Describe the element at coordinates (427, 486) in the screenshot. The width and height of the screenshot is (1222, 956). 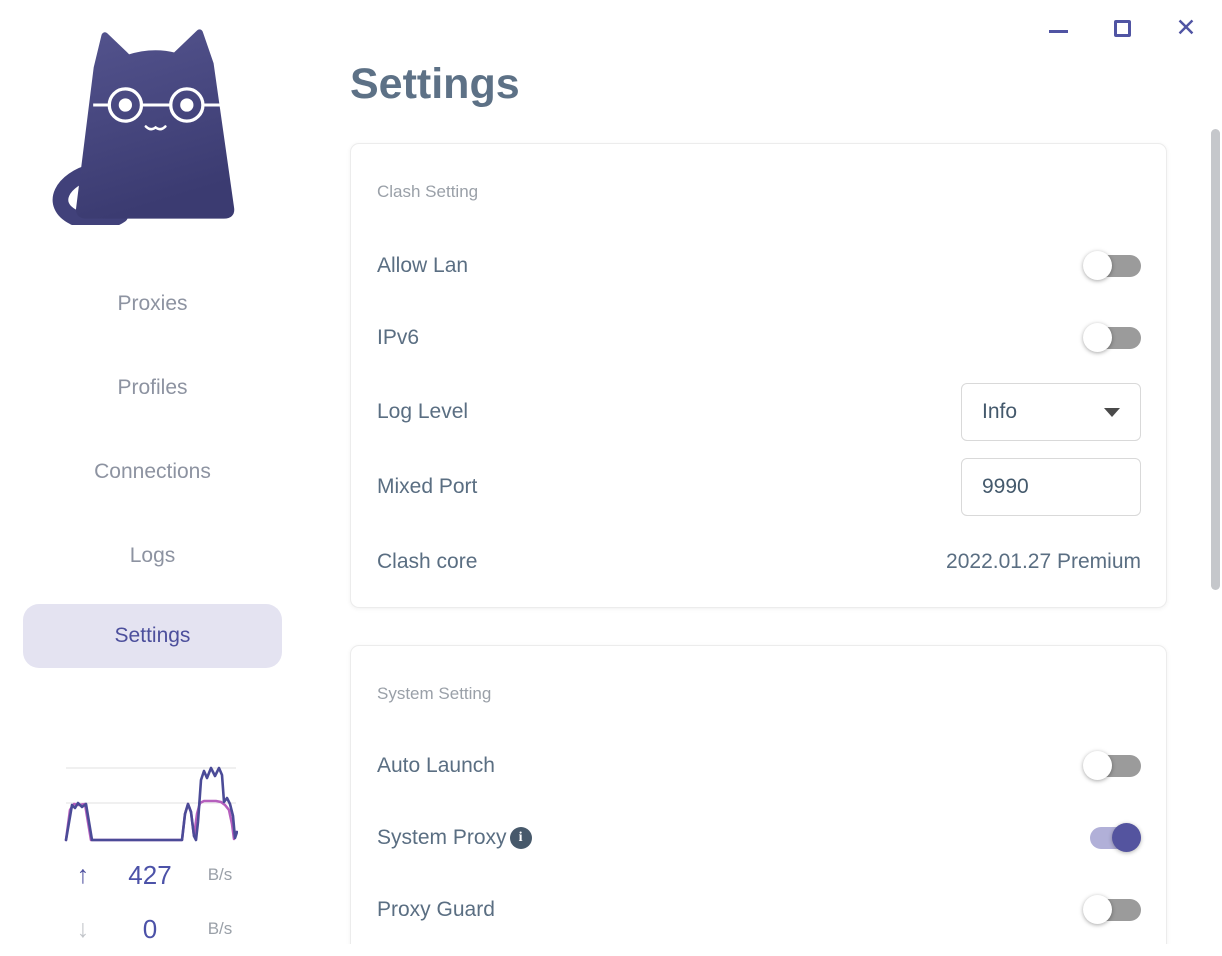
I see `mixed-port-label: Mixed Port` at that location.